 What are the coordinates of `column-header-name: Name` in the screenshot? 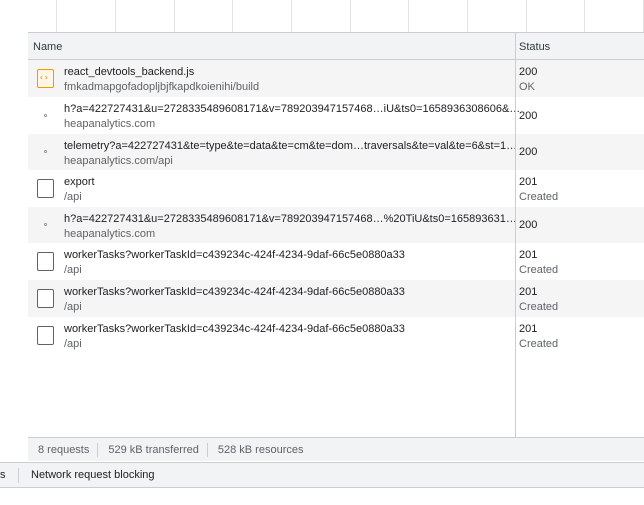 It's located at (47, 47).